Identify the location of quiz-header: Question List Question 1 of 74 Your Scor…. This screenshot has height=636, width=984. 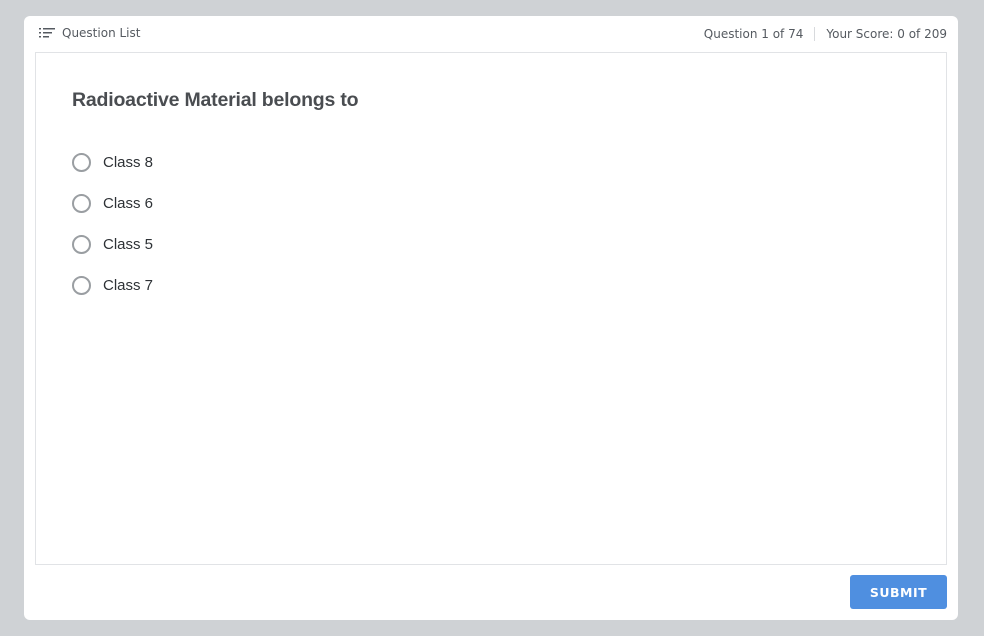
(491, 34).